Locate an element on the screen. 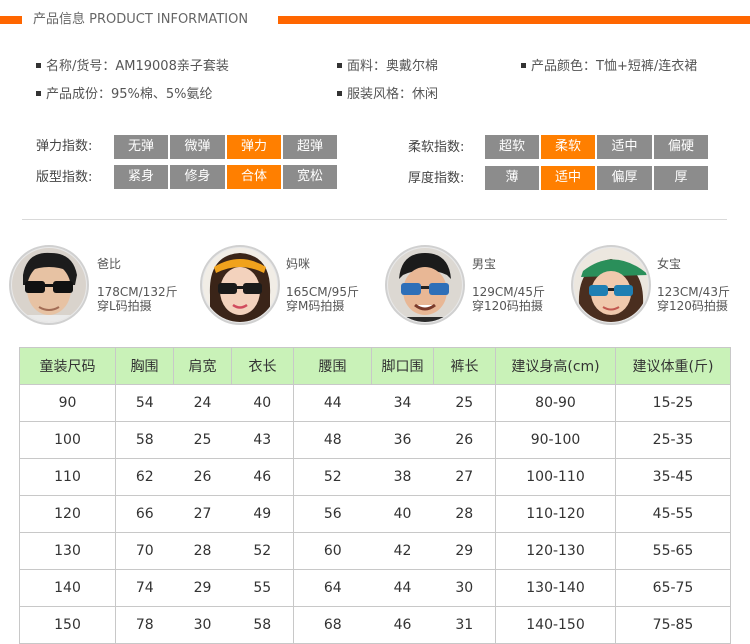 This screenshot has width=750, height=644. col-header: 裤长 is located at coordinates (464, 366).